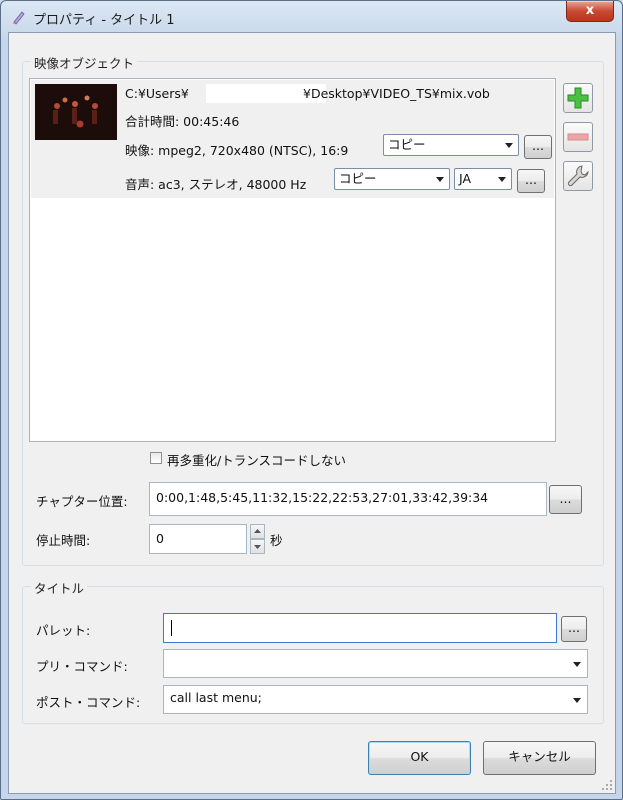 The height and width of the screenshot is (800, 623). Describe the element at coordinates (539, 758) in the screenshot. I see `cancel-button: キャンセル` at that location.